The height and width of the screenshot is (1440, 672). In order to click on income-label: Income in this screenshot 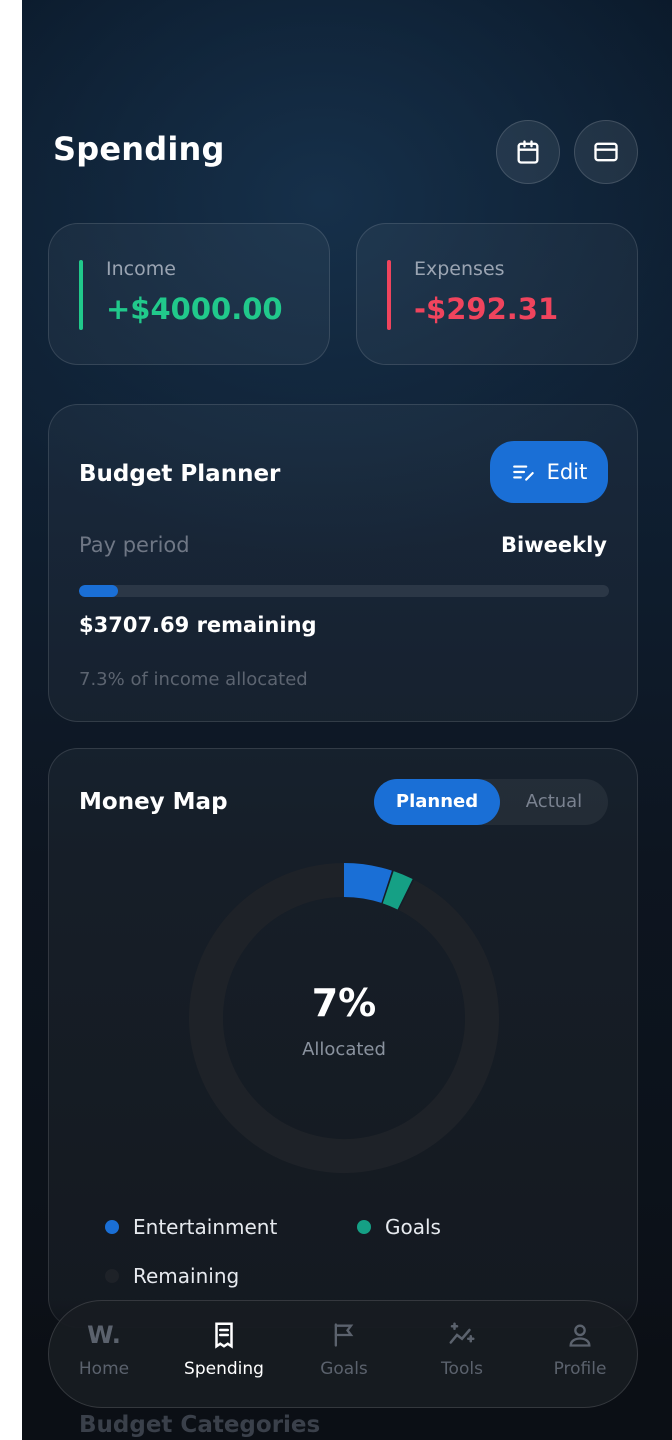, I will do `click(141, 269)`.